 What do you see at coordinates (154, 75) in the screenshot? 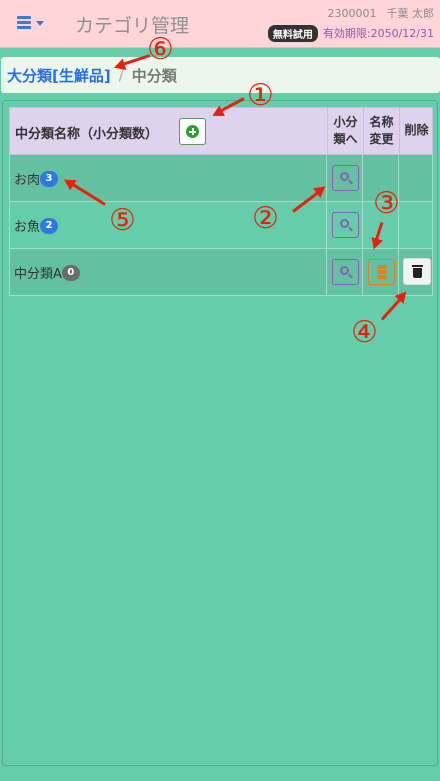
I see `breadcrumb-current: 中分類` at bounding box center [154, 75].